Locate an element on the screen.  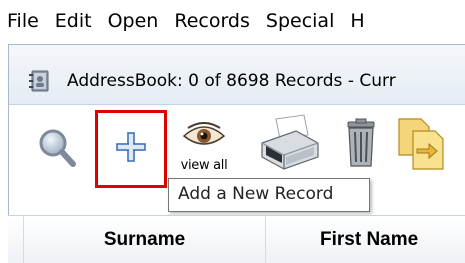
view-all-label: view all is located at coordinates (204, 165).